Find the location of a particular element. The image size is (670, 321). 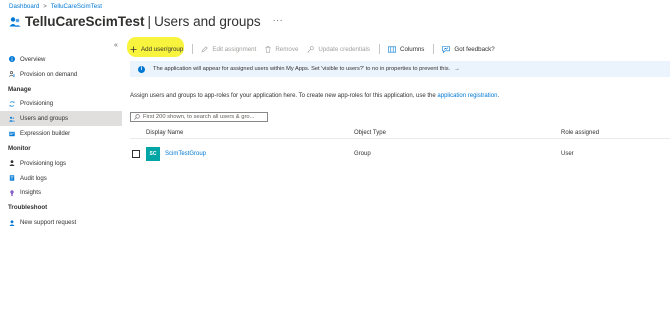

feedback-label: Got feedback? is located at coordinates (474, 49).